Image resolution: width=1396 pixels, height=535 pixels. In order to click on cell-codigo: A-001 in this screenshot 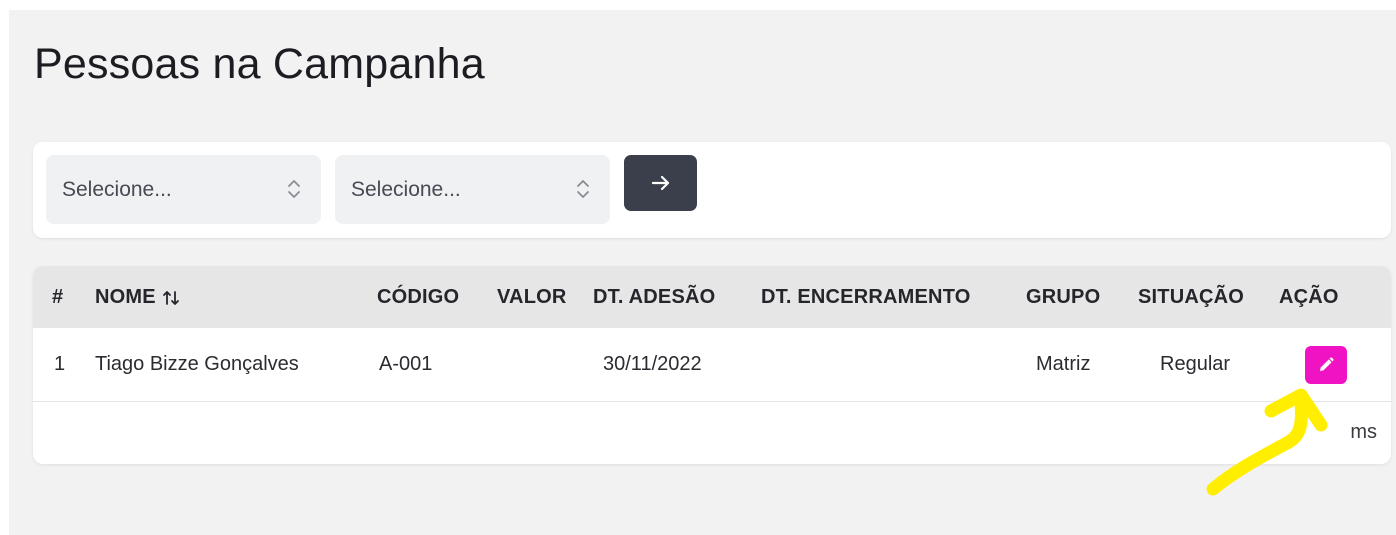, I will do `click(406, 364)`.